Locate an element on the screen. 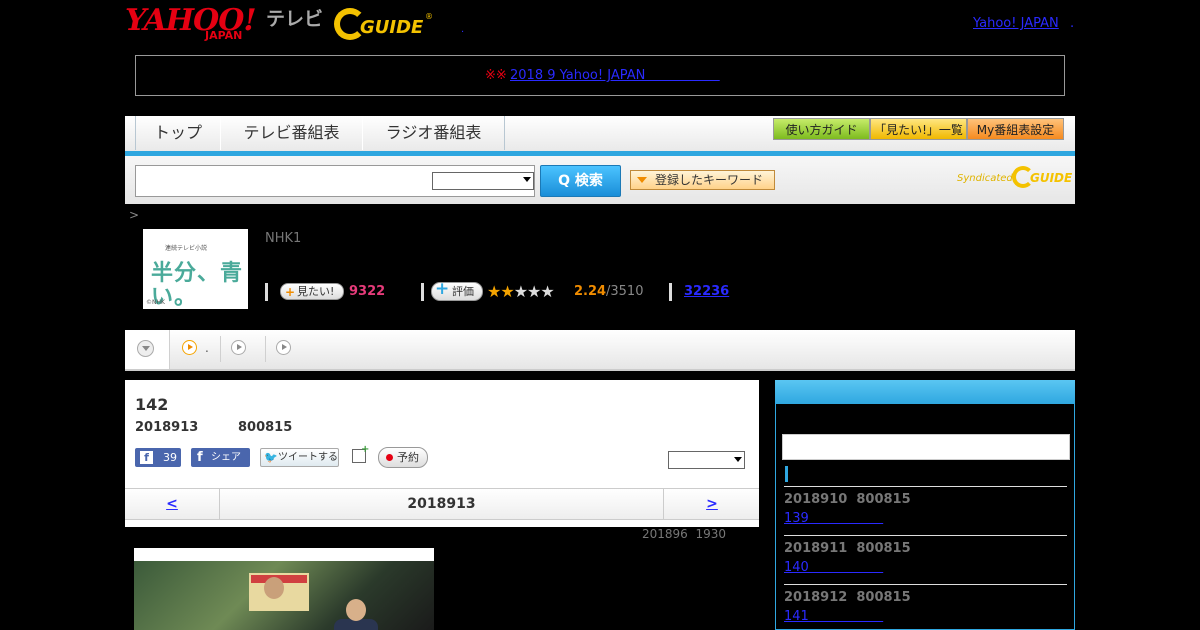 The height and width of the screenshot is (630, 1200). next-day-link: > is located at coordinates (711, 504).